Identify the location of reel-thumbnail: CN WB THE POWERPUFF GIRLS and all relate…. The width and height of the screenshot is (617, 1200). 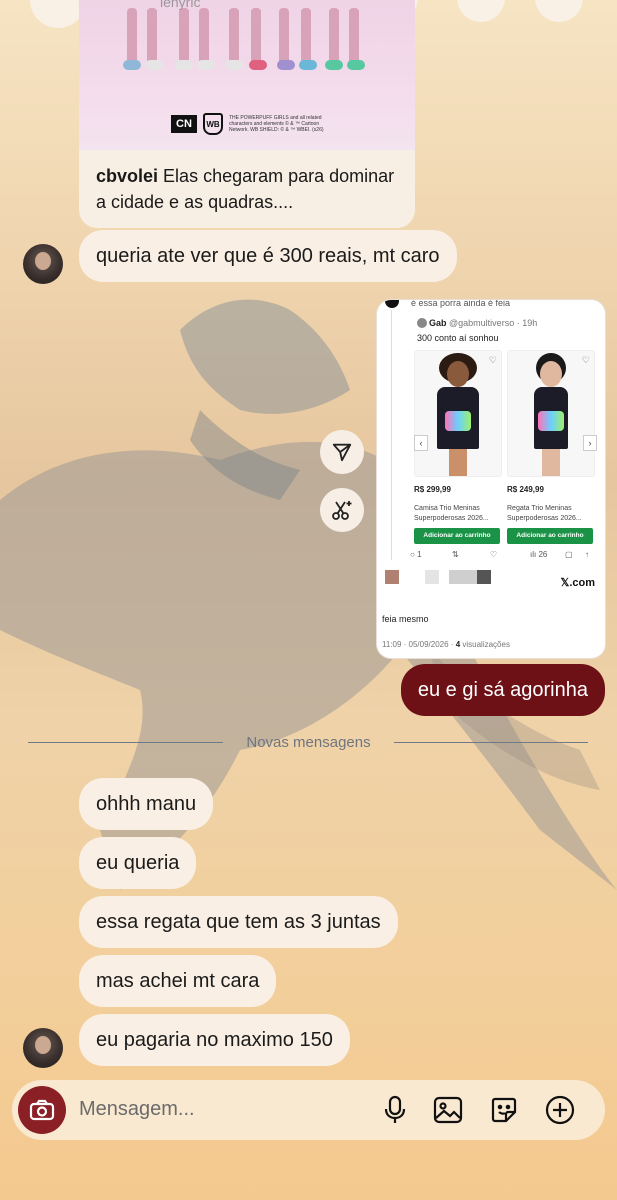
(247, 75).